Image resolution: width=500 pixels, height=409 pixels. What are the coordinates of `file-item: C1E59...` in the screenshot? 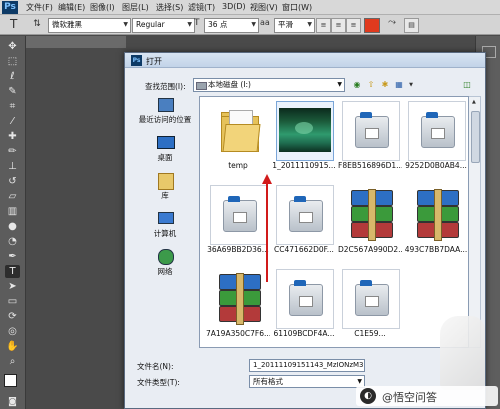 It's located at (370, 308).